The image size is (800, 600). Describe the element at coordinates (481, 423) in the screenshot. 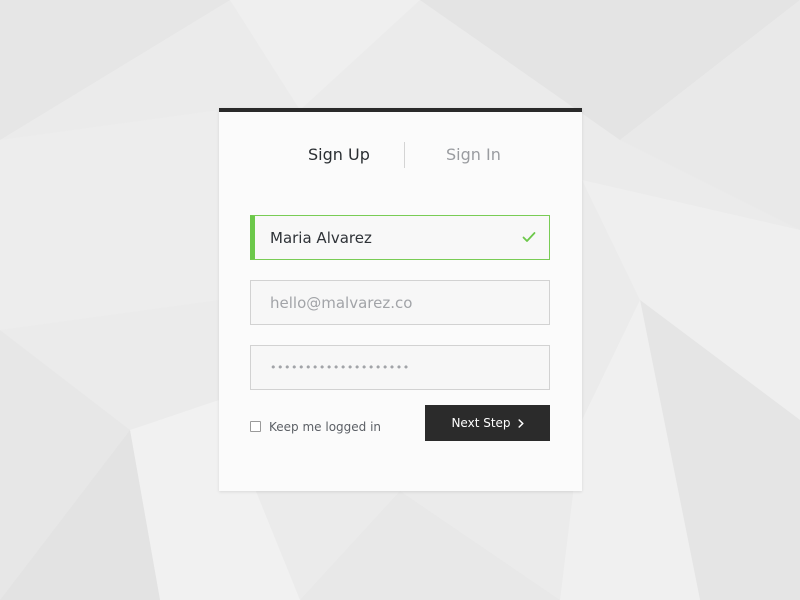

I see `next-step-label: Next Step` at that location.